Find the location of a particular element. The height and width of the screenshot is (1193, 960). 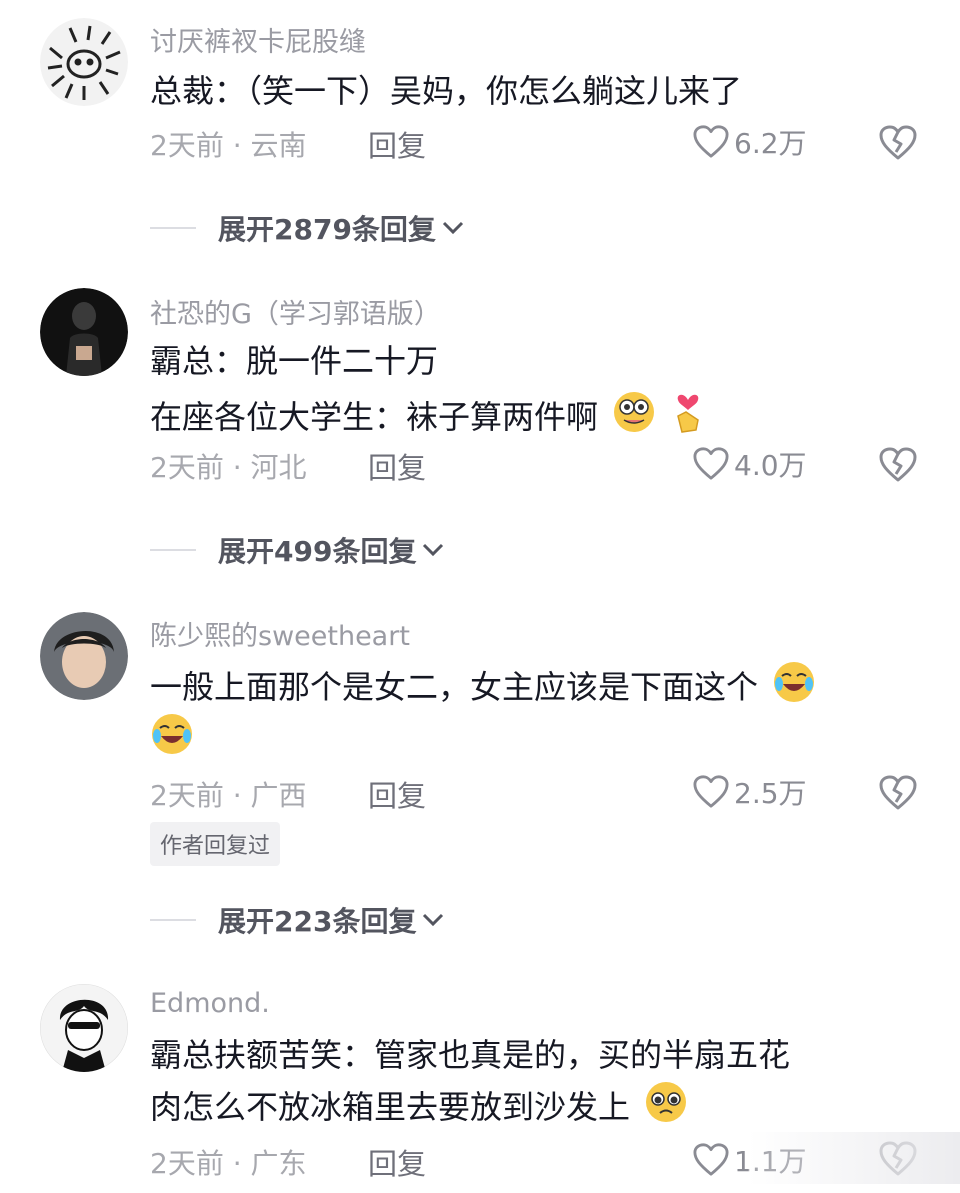

author-replied-badge: 作者回复过 is located at coordinates (215, 844).